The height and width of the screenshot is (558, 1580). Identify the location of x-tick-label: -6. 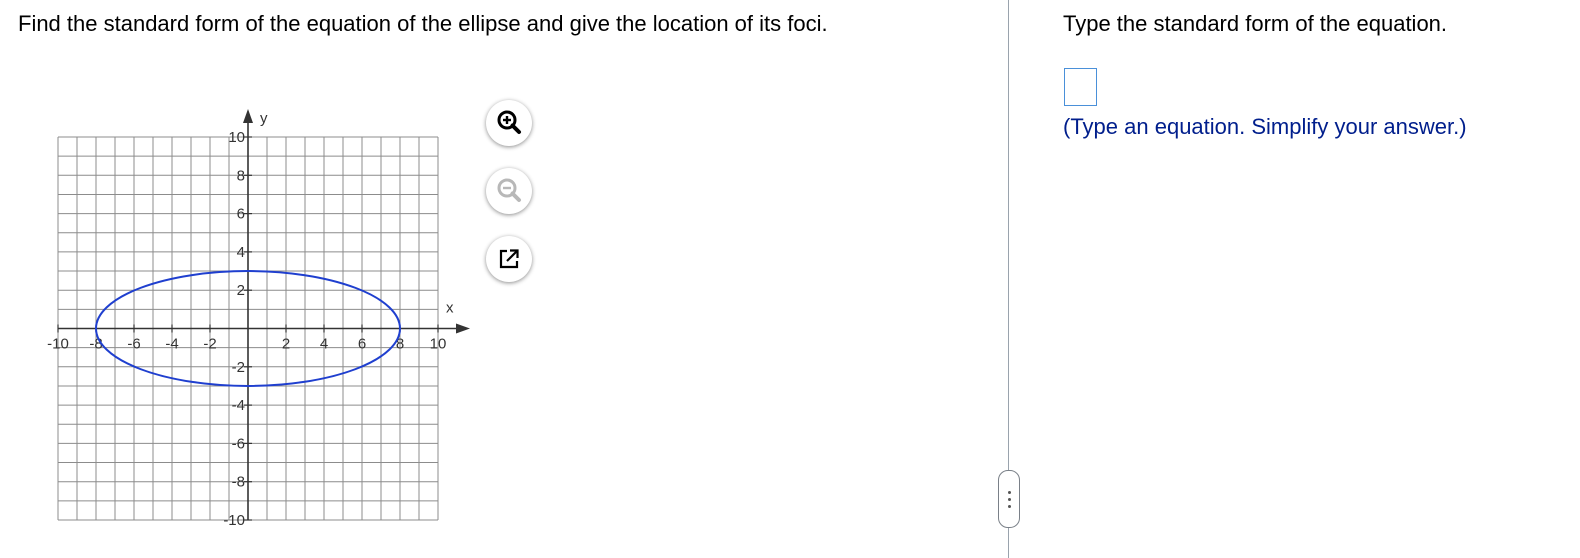
(133, 344).